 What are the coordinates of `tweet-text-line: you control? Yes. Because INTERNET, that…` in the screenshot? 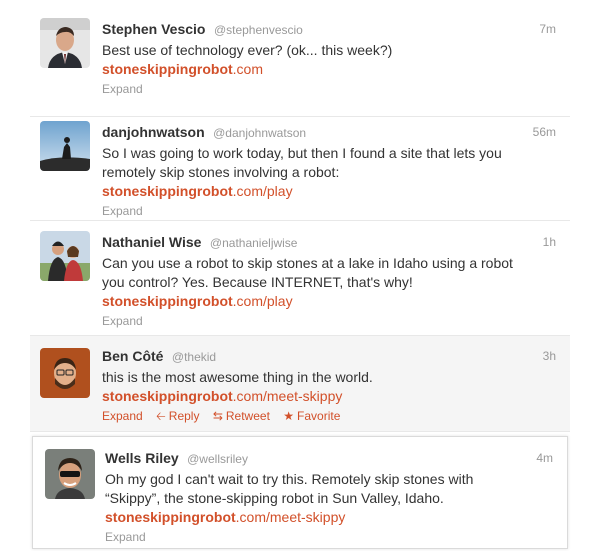 It's located at (257, 282).